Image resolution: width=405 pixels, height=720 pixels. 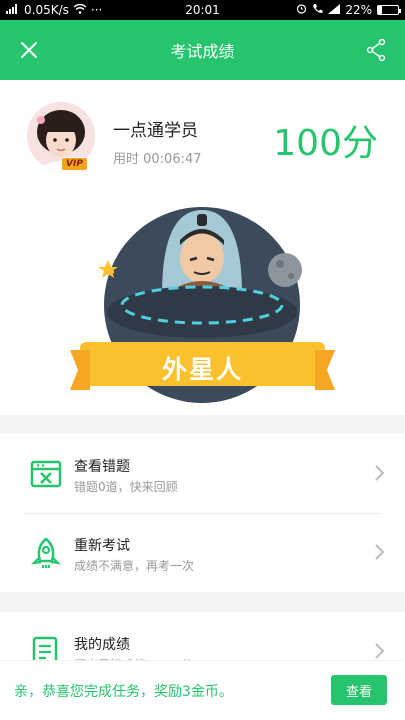 I want to click on share-button, so click(x=376, y=50).